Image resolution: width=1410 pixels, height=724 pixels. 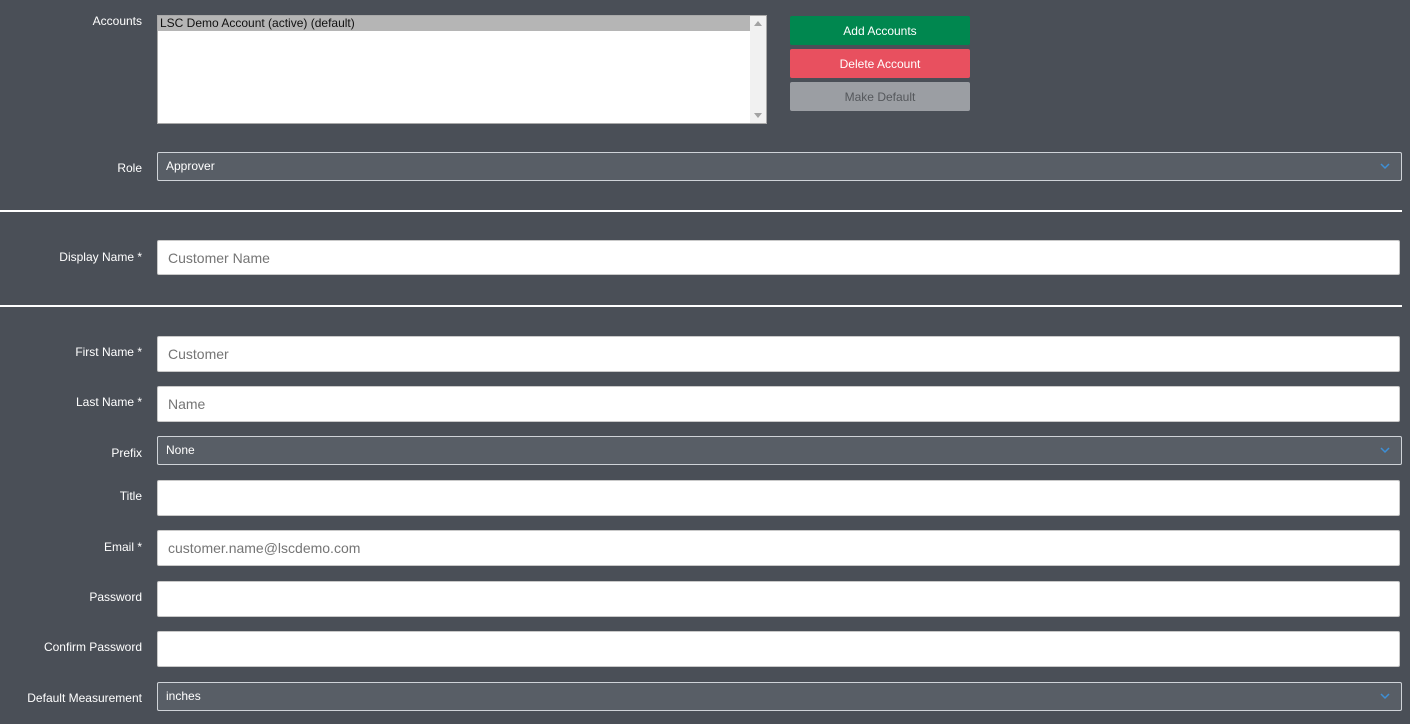 What do you see at coordinates (84, 698) in the screenshot?
I see `default-measurement-label: Default Measurement` at bounding box center [84, 698].